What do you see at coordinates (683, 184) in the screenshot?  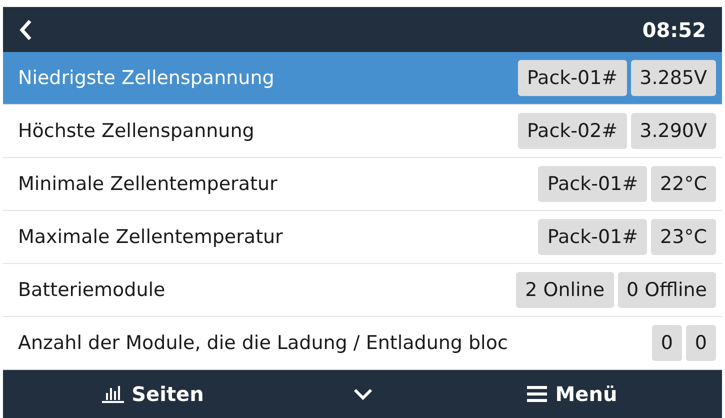 I see `value-tag: 22°C` at bounding box center [683, 184].